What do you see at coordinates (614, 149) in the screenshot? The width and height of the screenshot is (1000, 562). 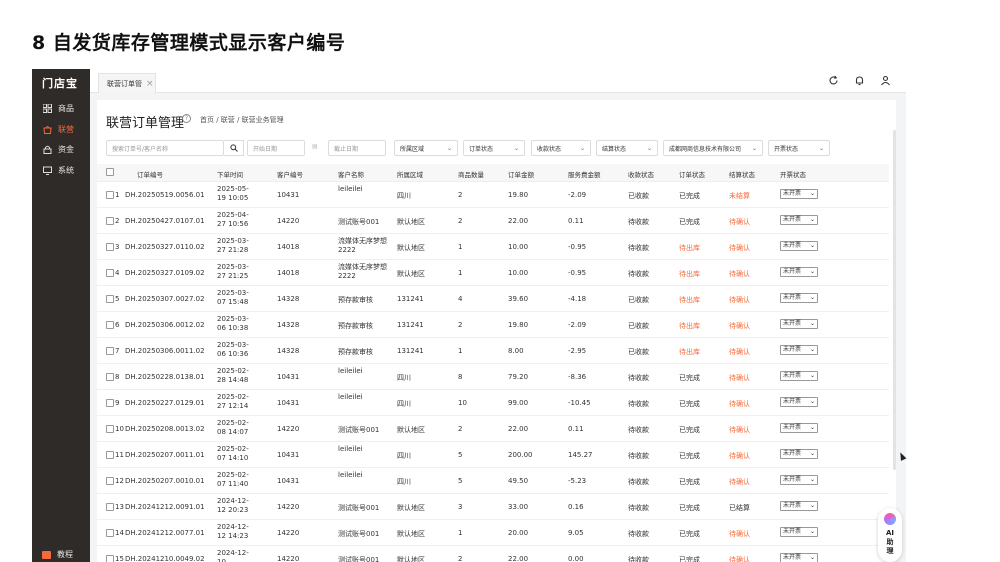 I see `settle-status-label: 结算状态` at bounding box center [614, 149].